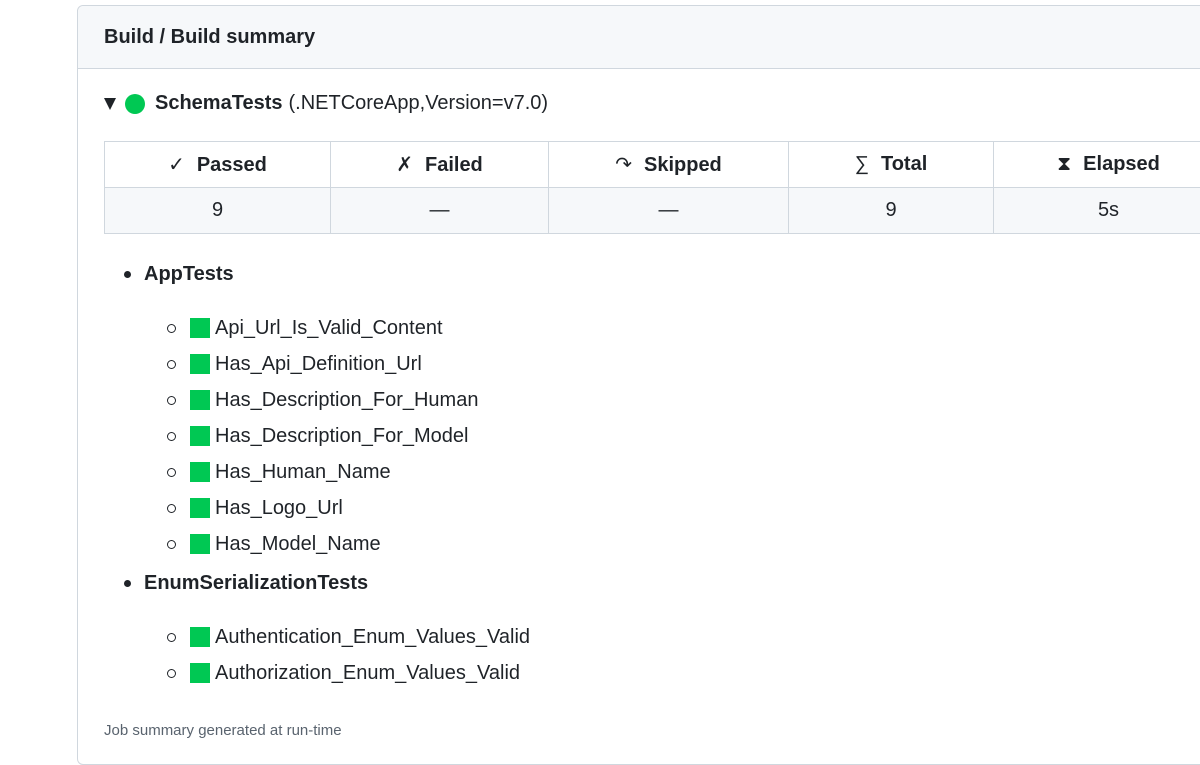 The image size is (1200, 765). Describe the element at coordinates (341, 436) in the screenshot. I see `test-name: Has_Description_For_Model` at that location.